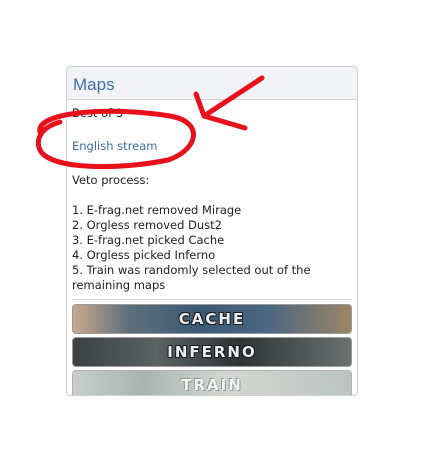 The height and width of the screenshot is (450, 427). What do you see at coordinates (212, 83) in the screenshot?
I see `panel-header: Maps` at bounding box center [212, 83].